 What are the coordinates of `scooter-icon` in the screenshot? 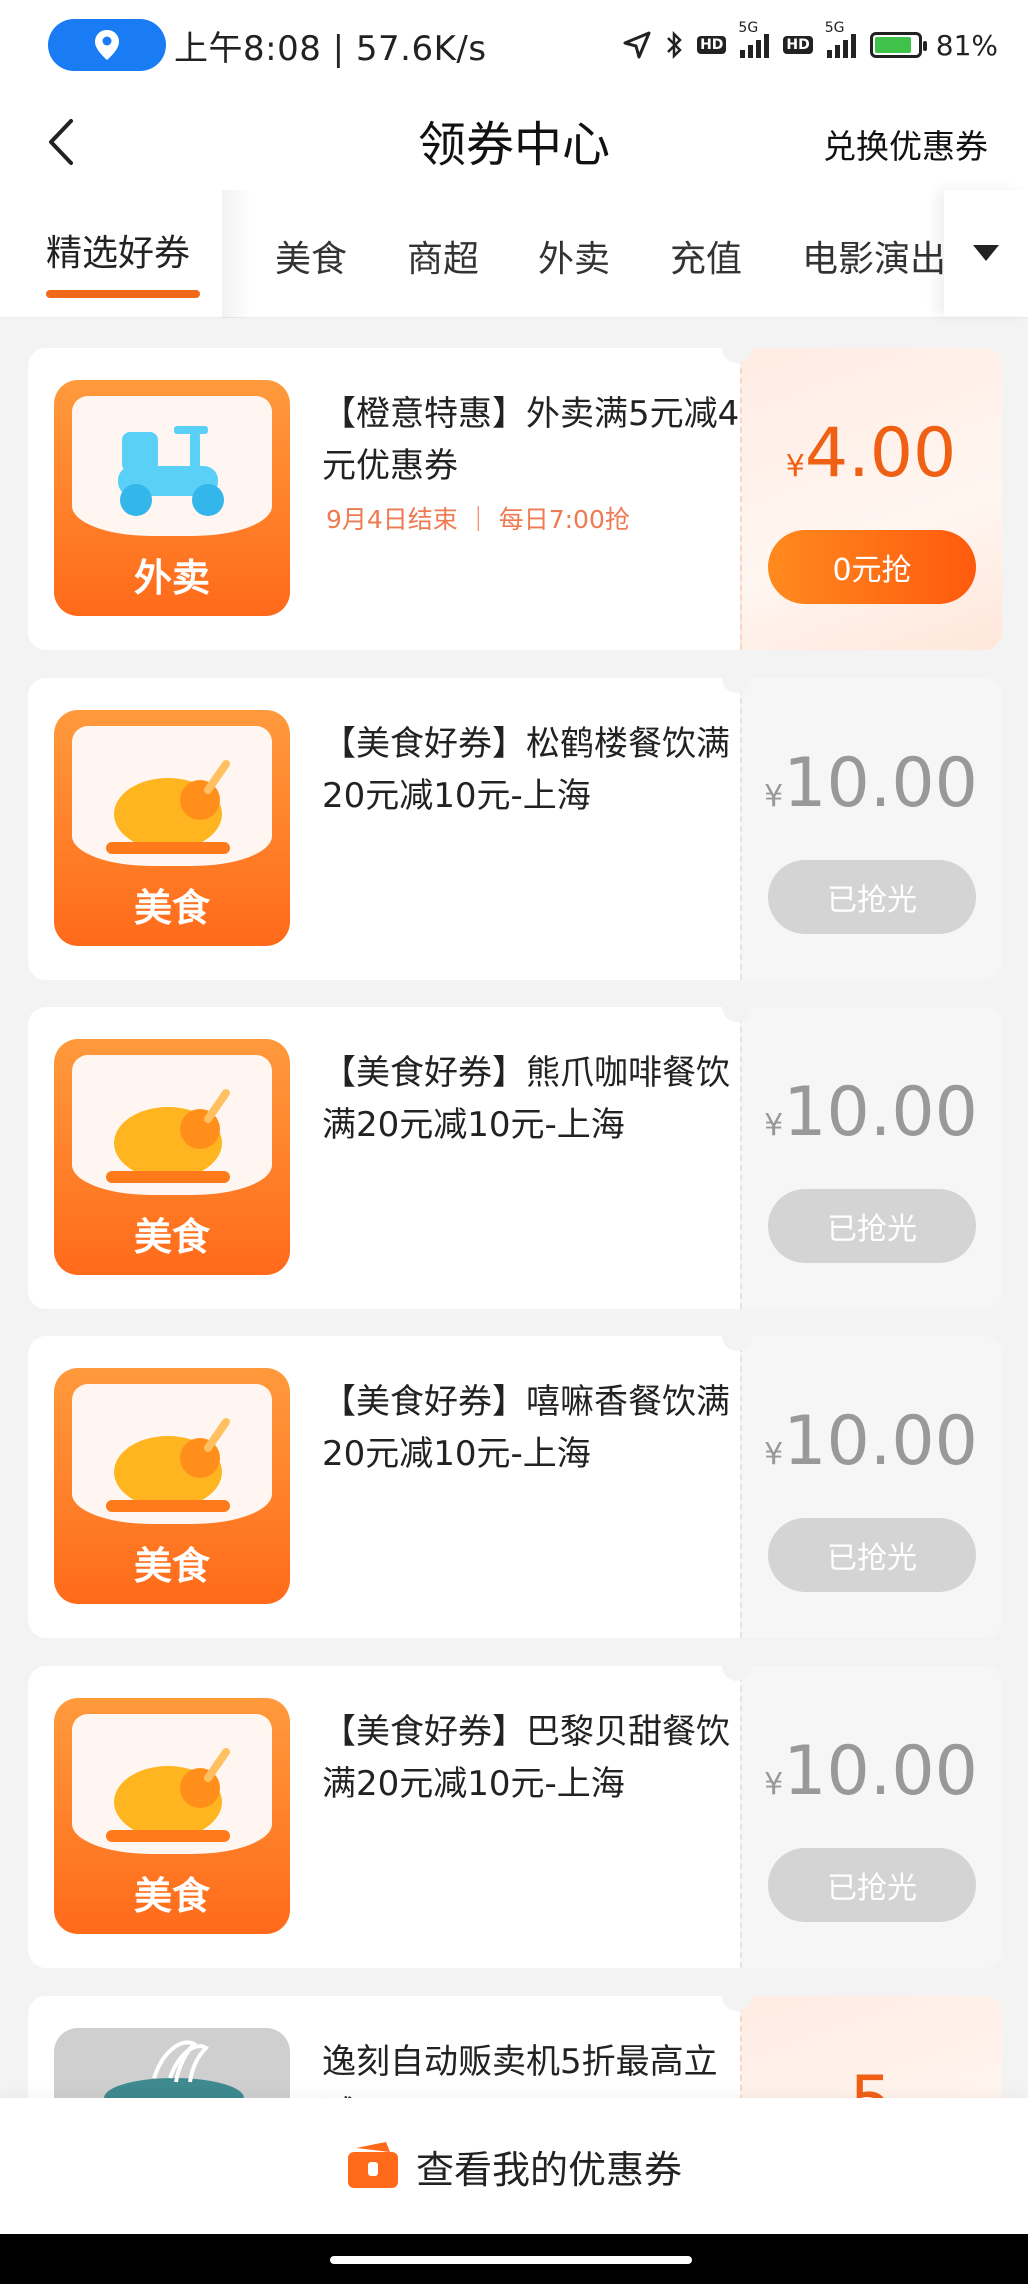 It's located at (171, 471).